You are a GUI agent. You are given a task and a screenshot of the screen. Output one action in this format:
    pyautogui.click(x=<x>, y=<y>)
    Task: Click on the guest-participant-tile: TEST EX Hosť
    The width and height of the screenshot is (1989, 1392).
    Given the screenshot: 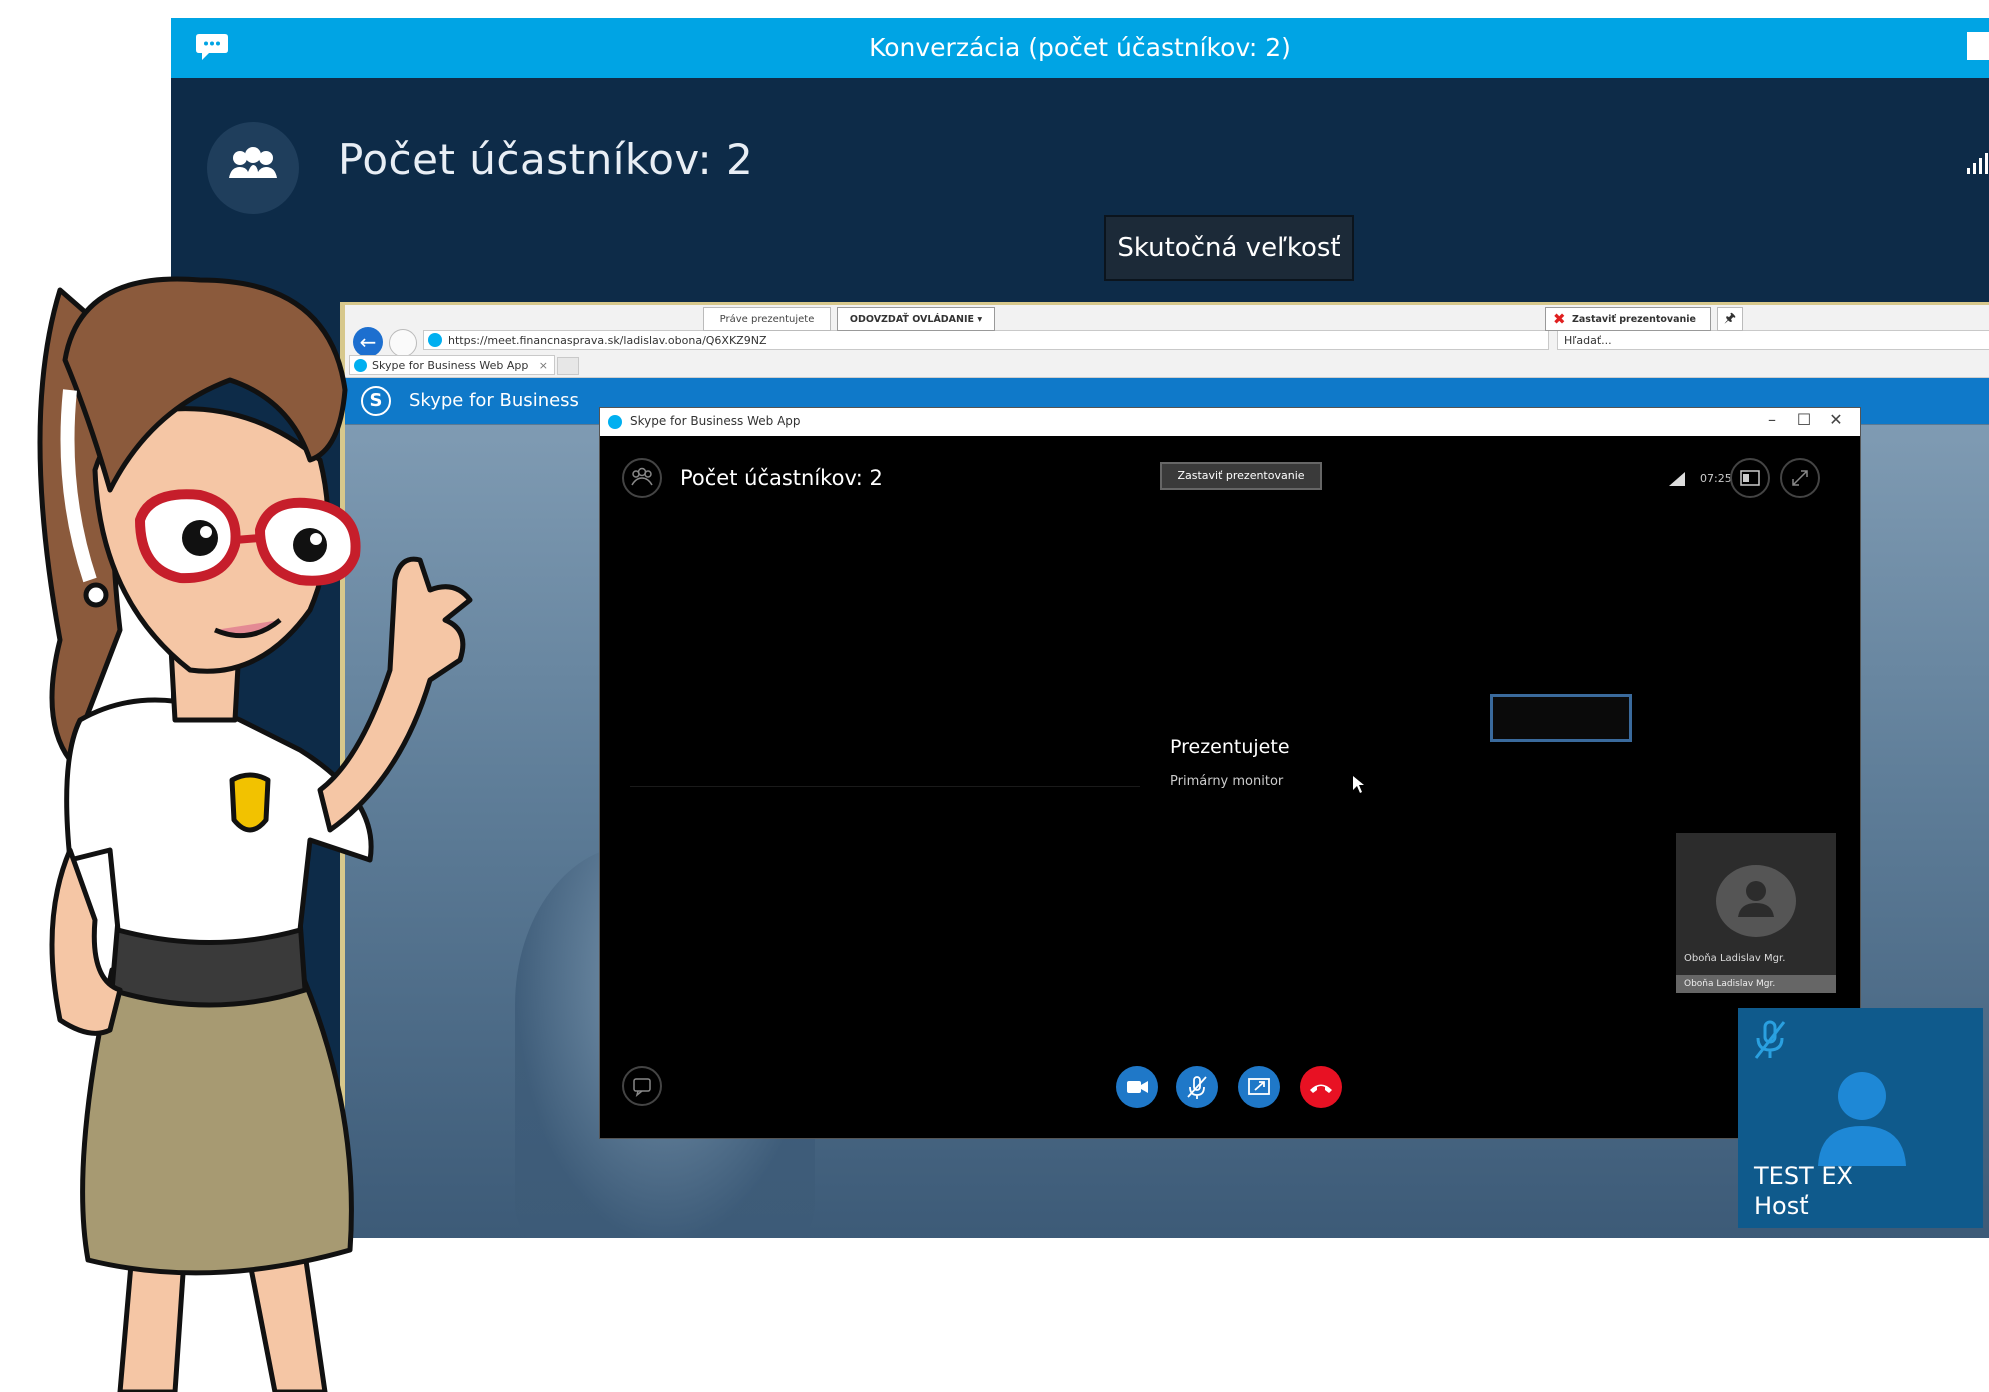 What is the action you would take?
    pyautogui.click(x=1860, y=1118)
    